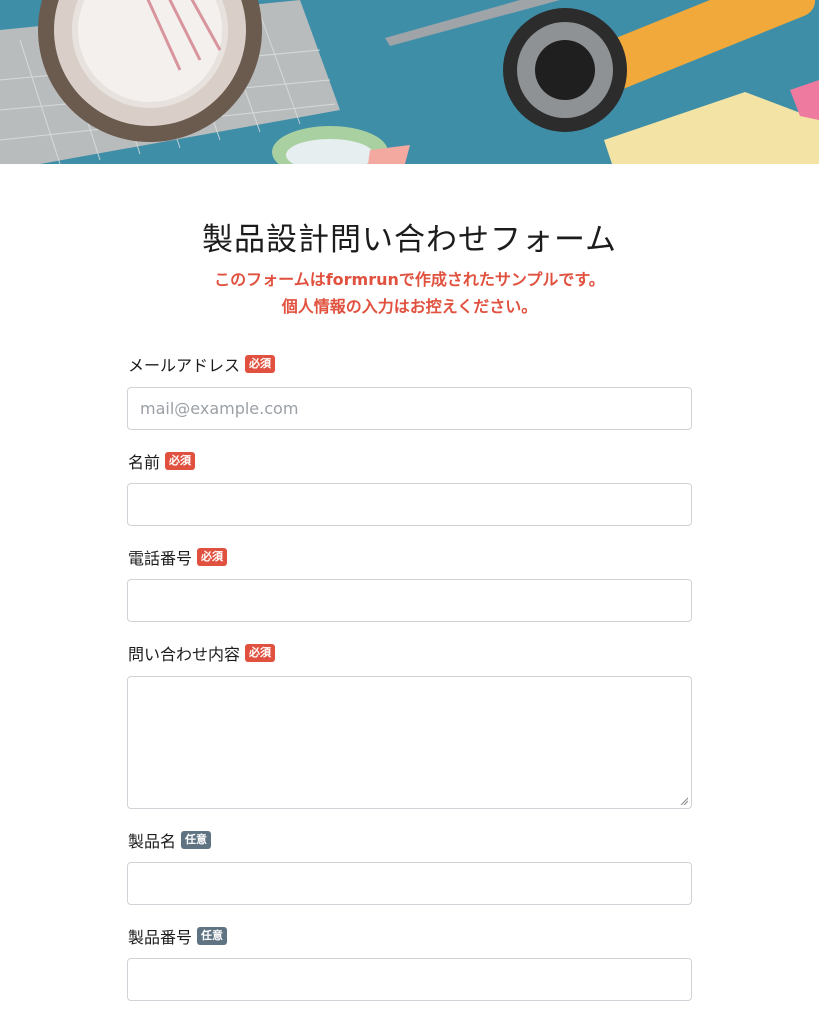  I want to click on inquiry-label: 問い合わせ内容 必須, so click(202, 653).